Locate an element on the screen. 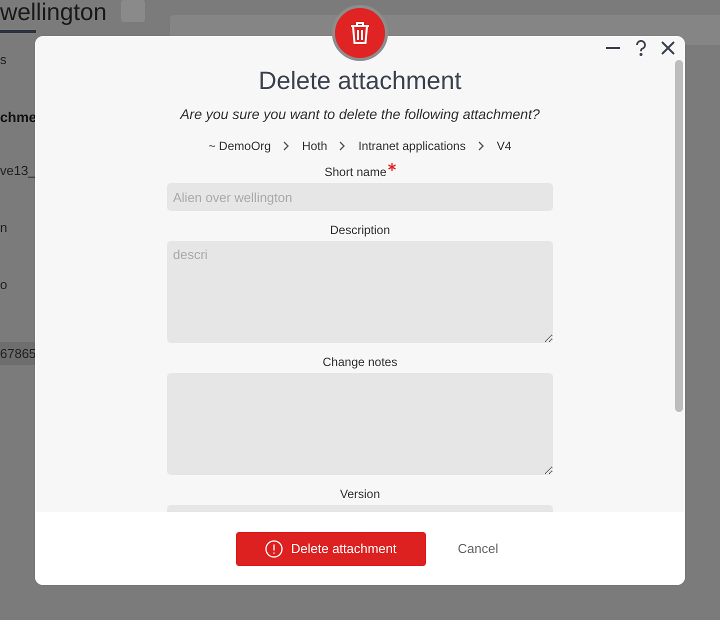 The height and width of the screenshot is (620, 720). field-label: Short name is located at coordinates (355, 172).